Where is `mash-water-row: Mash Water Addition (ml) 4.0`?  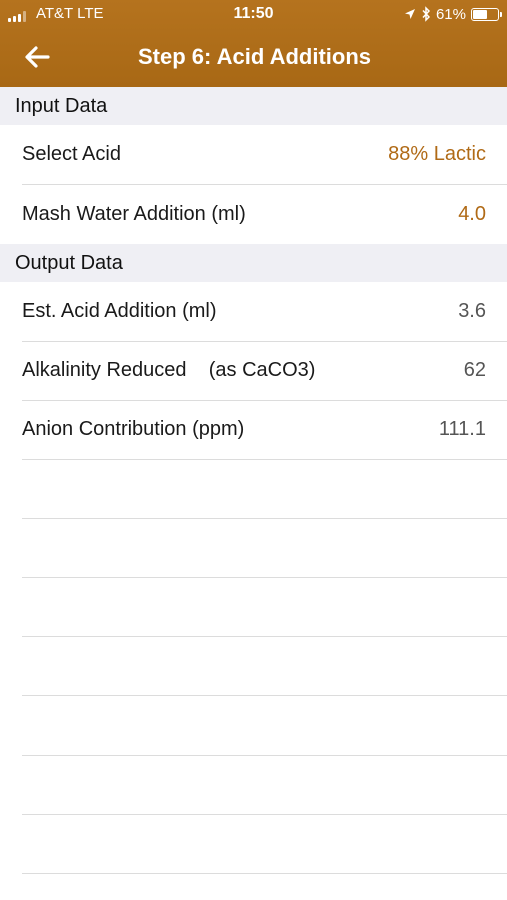 mash-water-row: Mash Water Addition (ml) 4.0 is located at coordinates (264, 215).